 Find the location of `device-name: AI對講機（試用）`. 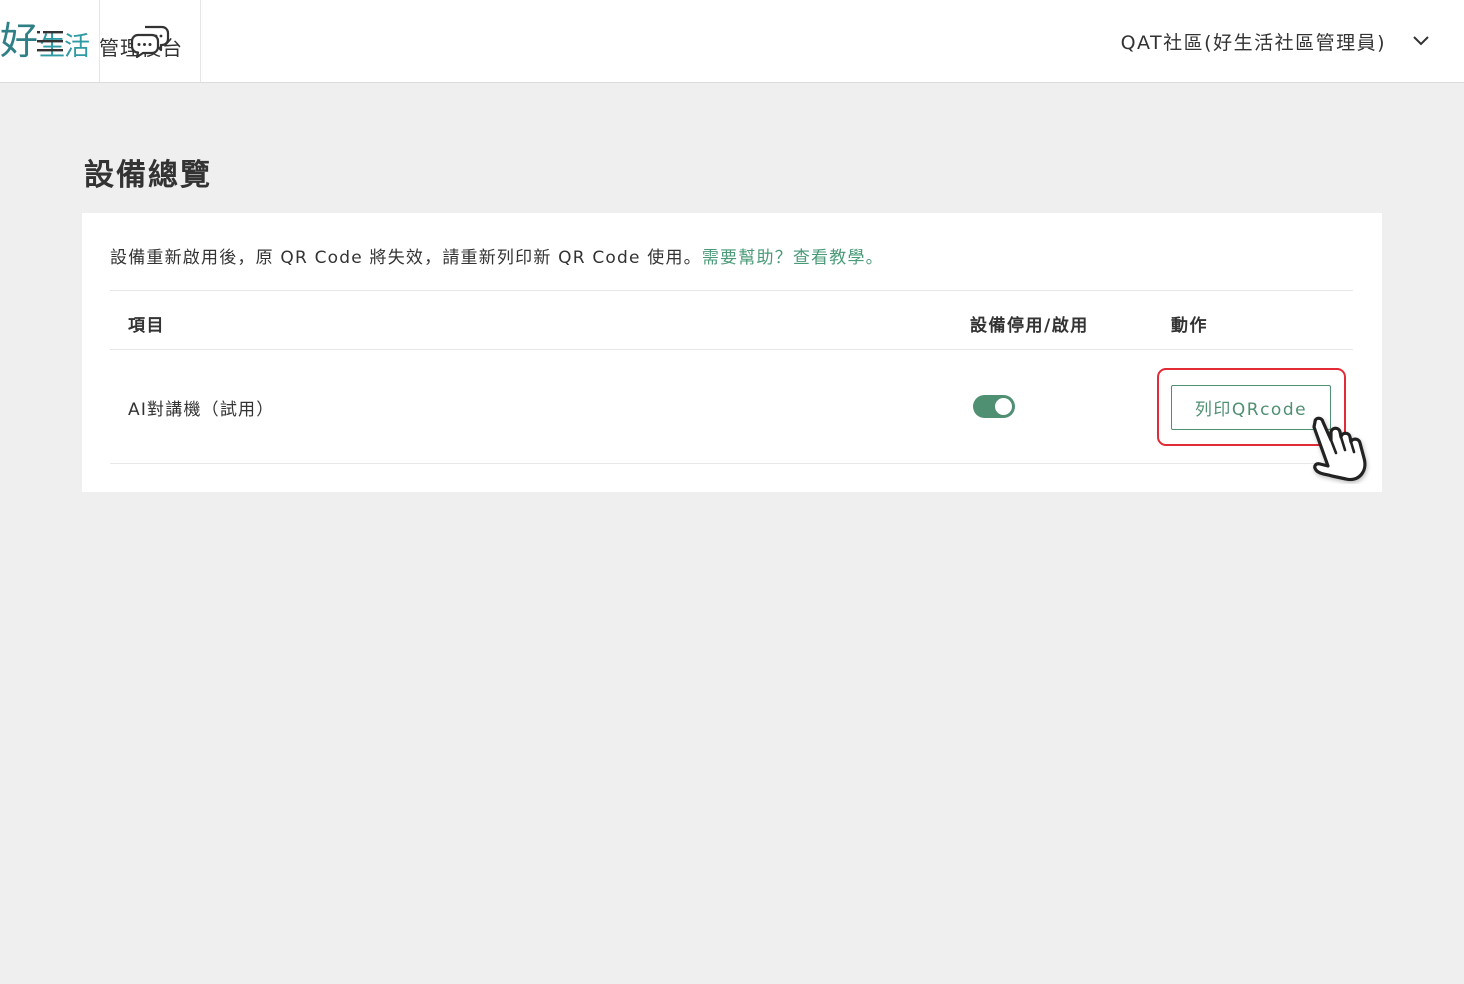

device-name: AI對講機（試用） is located at coordinates (201, 410).